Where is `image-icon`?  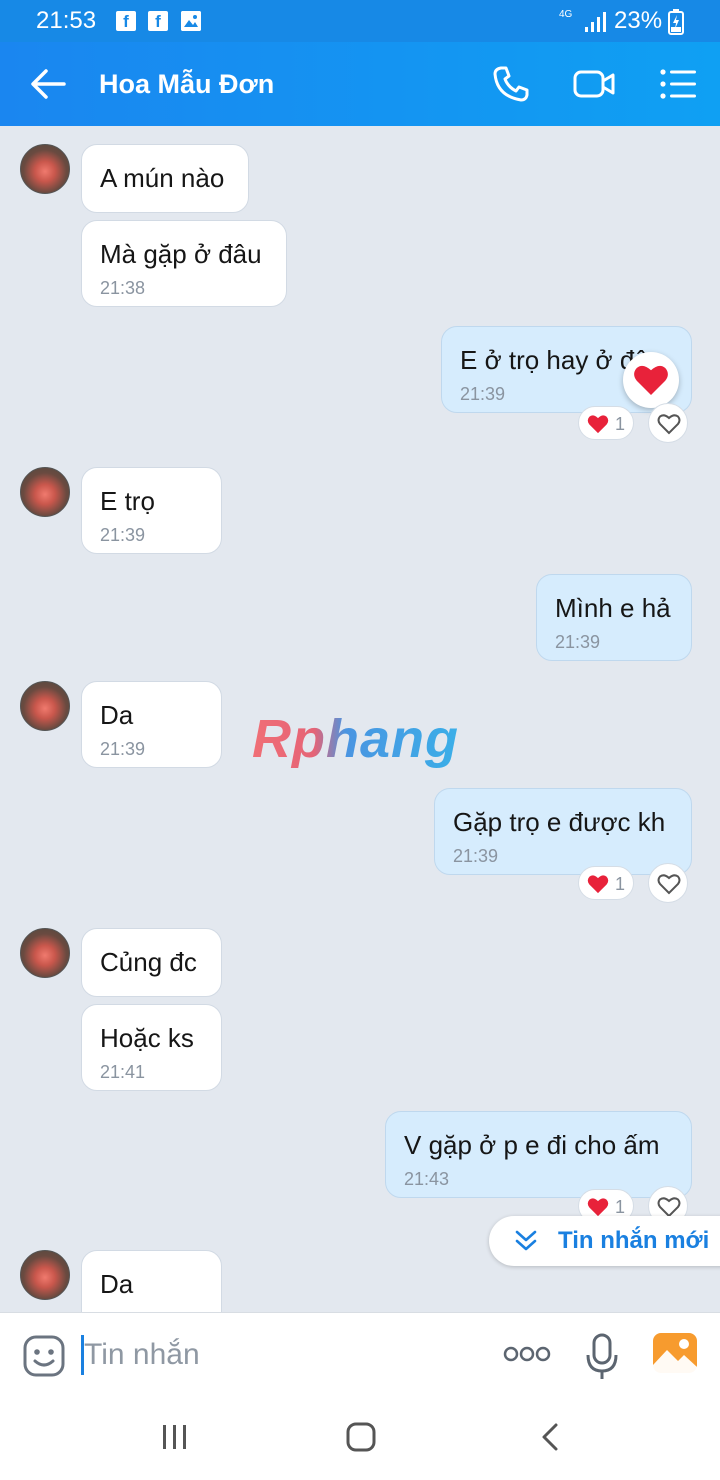 image-icon is located at coordinates (191, 21).